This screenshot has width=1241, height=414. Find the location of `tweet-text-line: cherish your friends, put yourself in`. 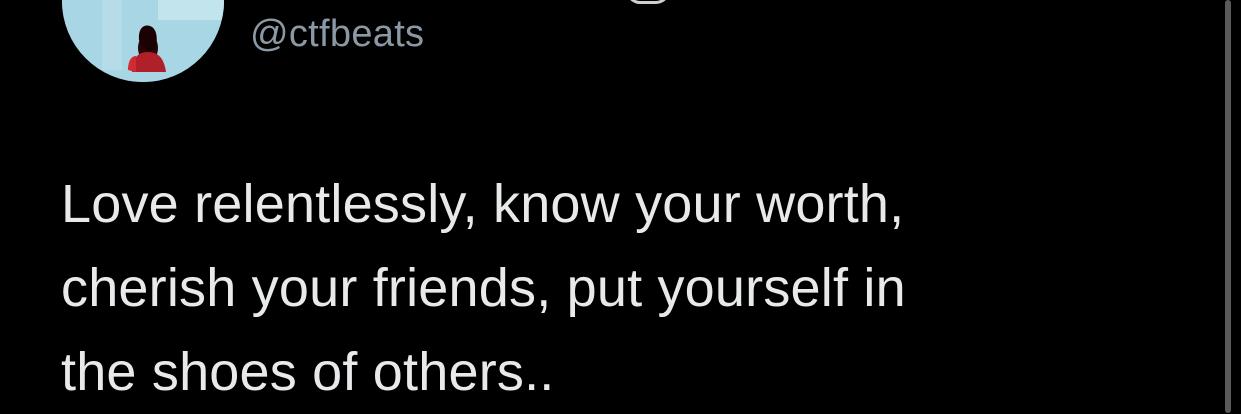

tweet-text-line: cherish your friends, put yourself in is located at coordinates (483, 288).